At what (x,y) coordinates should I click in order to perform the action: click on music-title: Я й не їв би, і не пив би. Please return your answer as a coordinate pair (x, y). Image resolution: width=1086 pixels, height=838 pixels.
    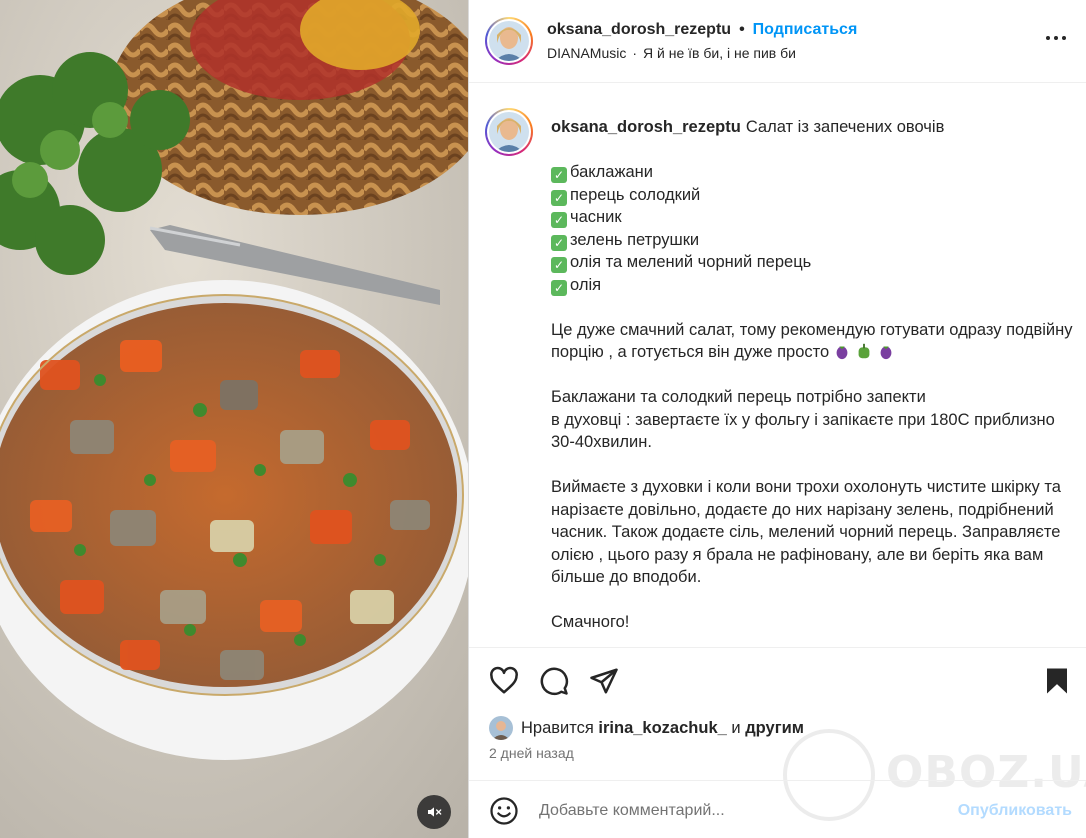
    Looking at the image, I should click on (719, 53).